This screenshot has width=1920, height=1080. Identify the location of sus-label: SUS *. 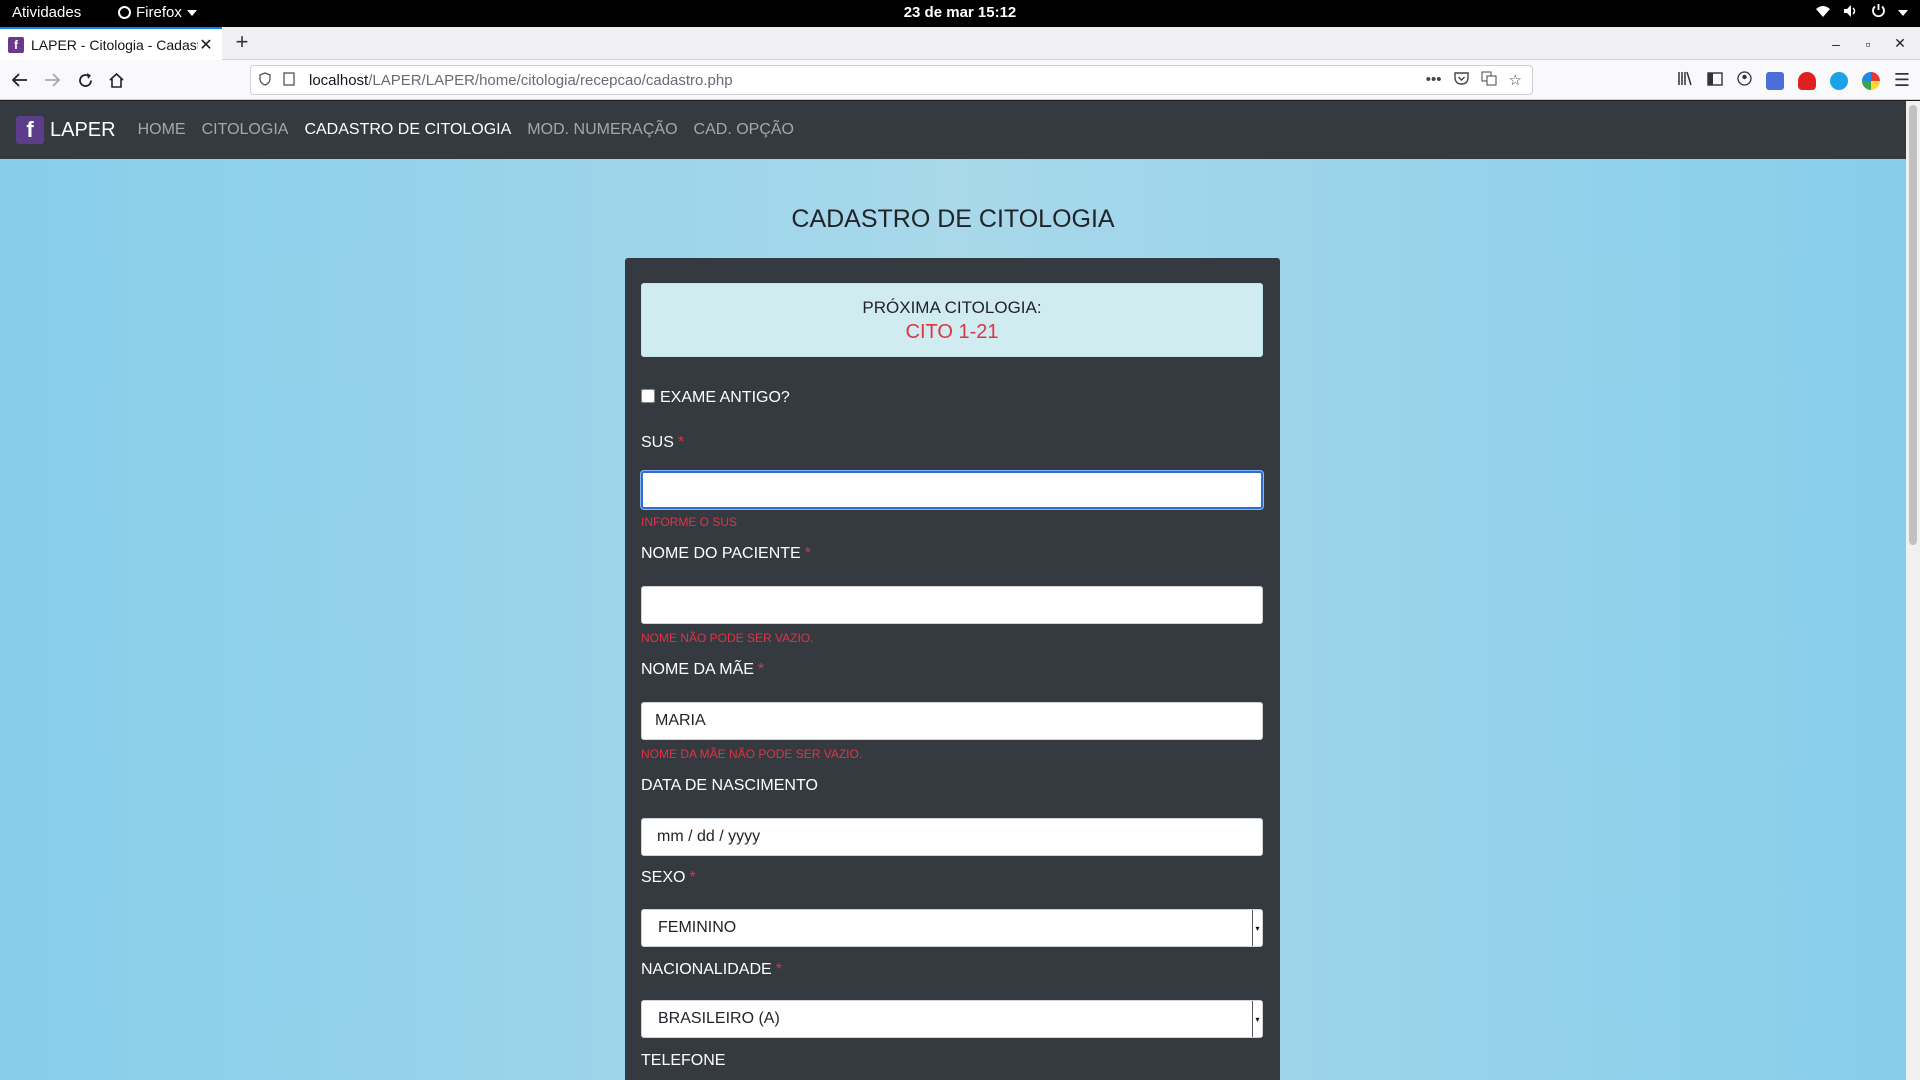
(662, 443).